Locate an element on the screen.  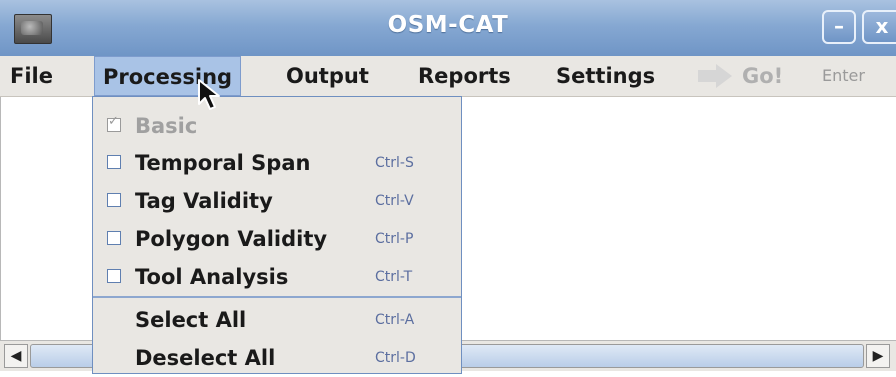
menu-separator is located at coordinates (277, 297).